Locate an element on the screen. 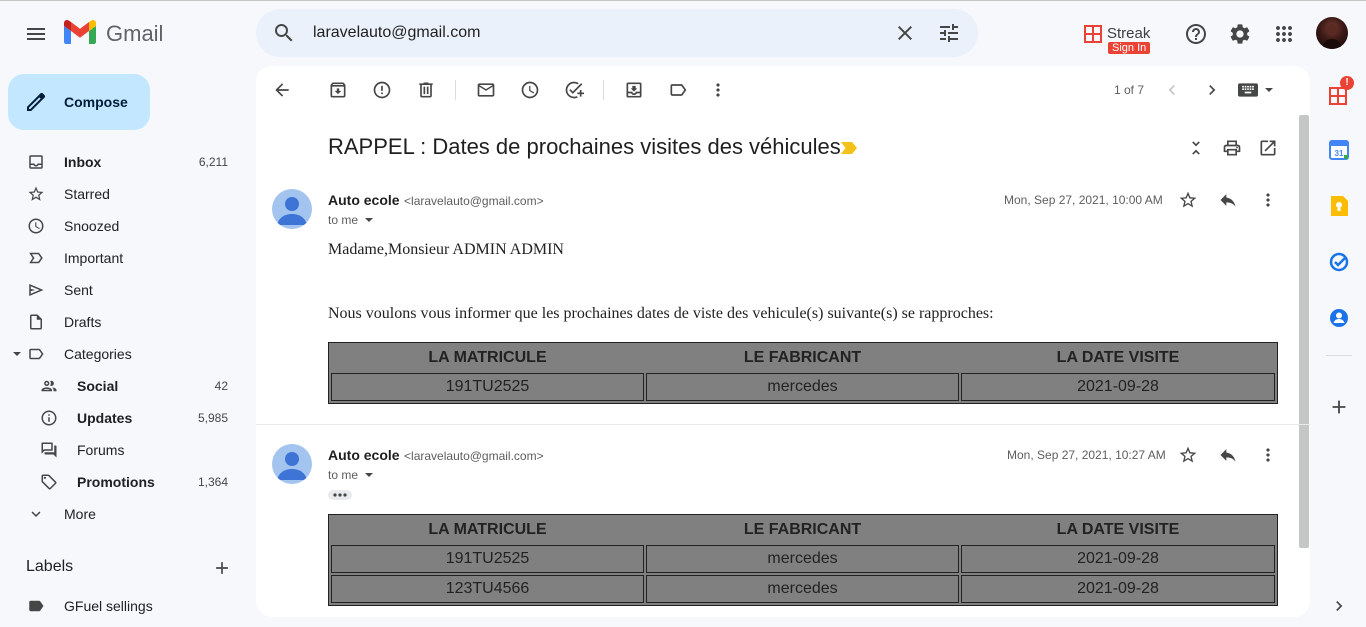 Image resolution: width=1366 pixels, height=627 pixels. labels-button is located at coordinates (678, 90).